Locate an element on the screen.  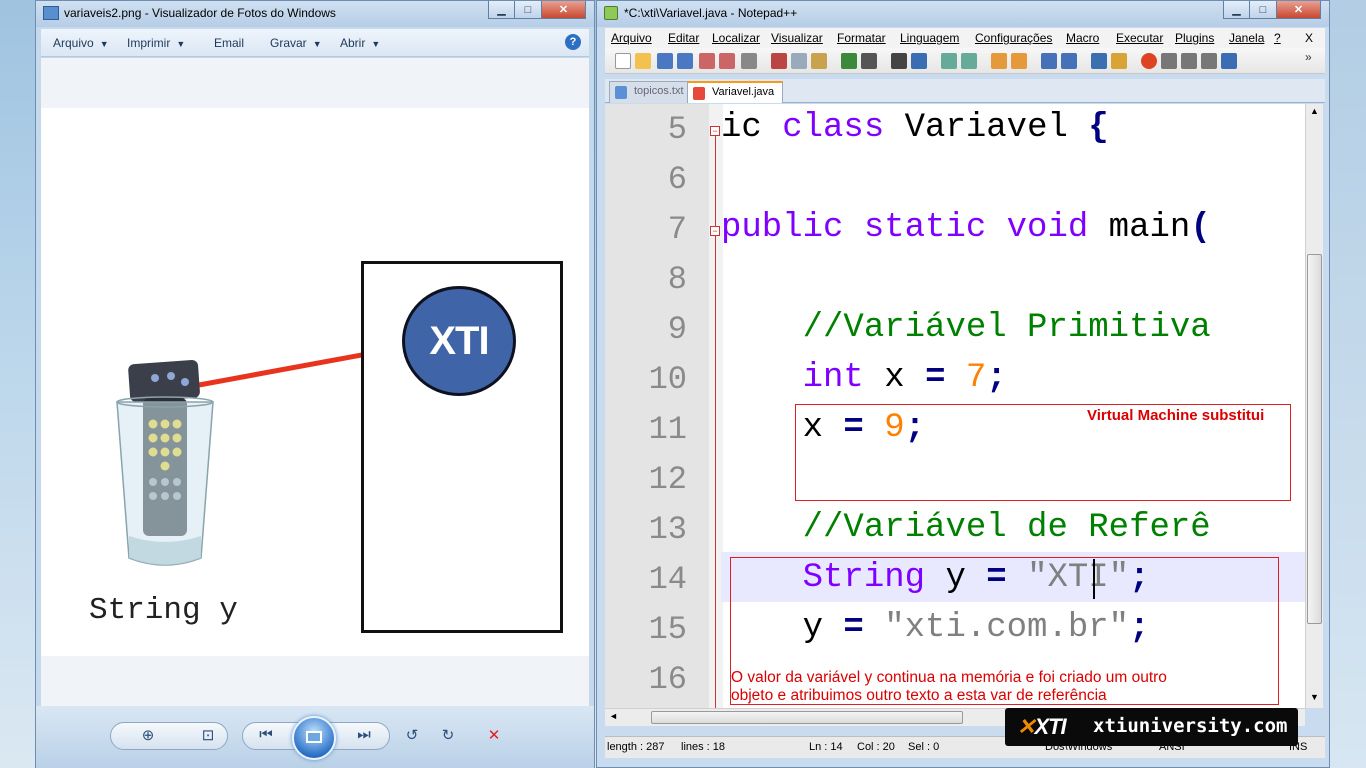
tab-topicos-label: topicos.txt is located at coordinates (659, 91).